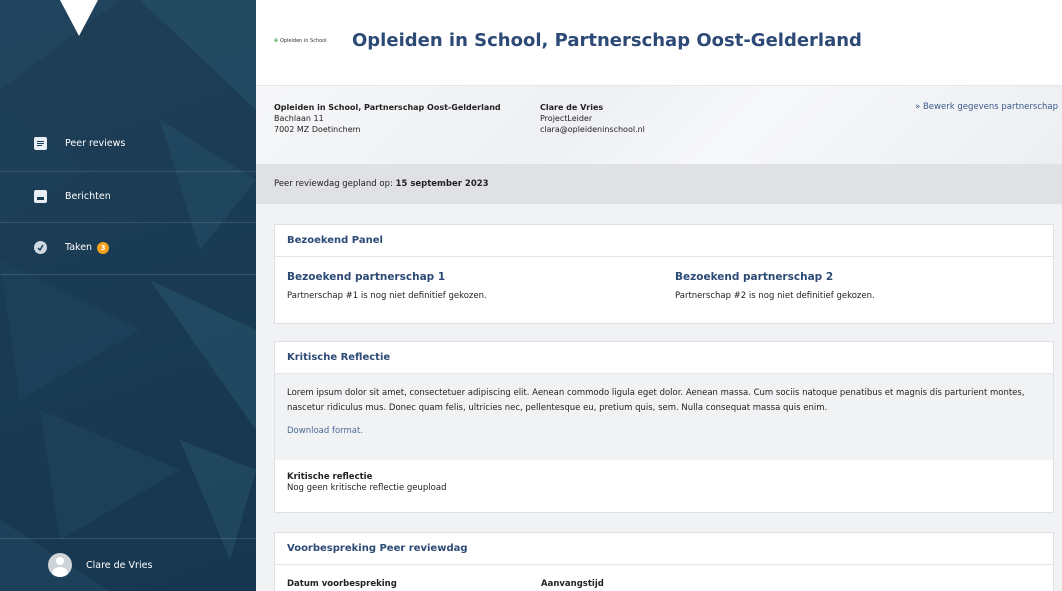 Image resolution: width=1062 pixels, height=591 pixels. Describe the element at coordinates (572, 584) in the screenshot. I see `start-time-label: Aanvangstijd` at that location.